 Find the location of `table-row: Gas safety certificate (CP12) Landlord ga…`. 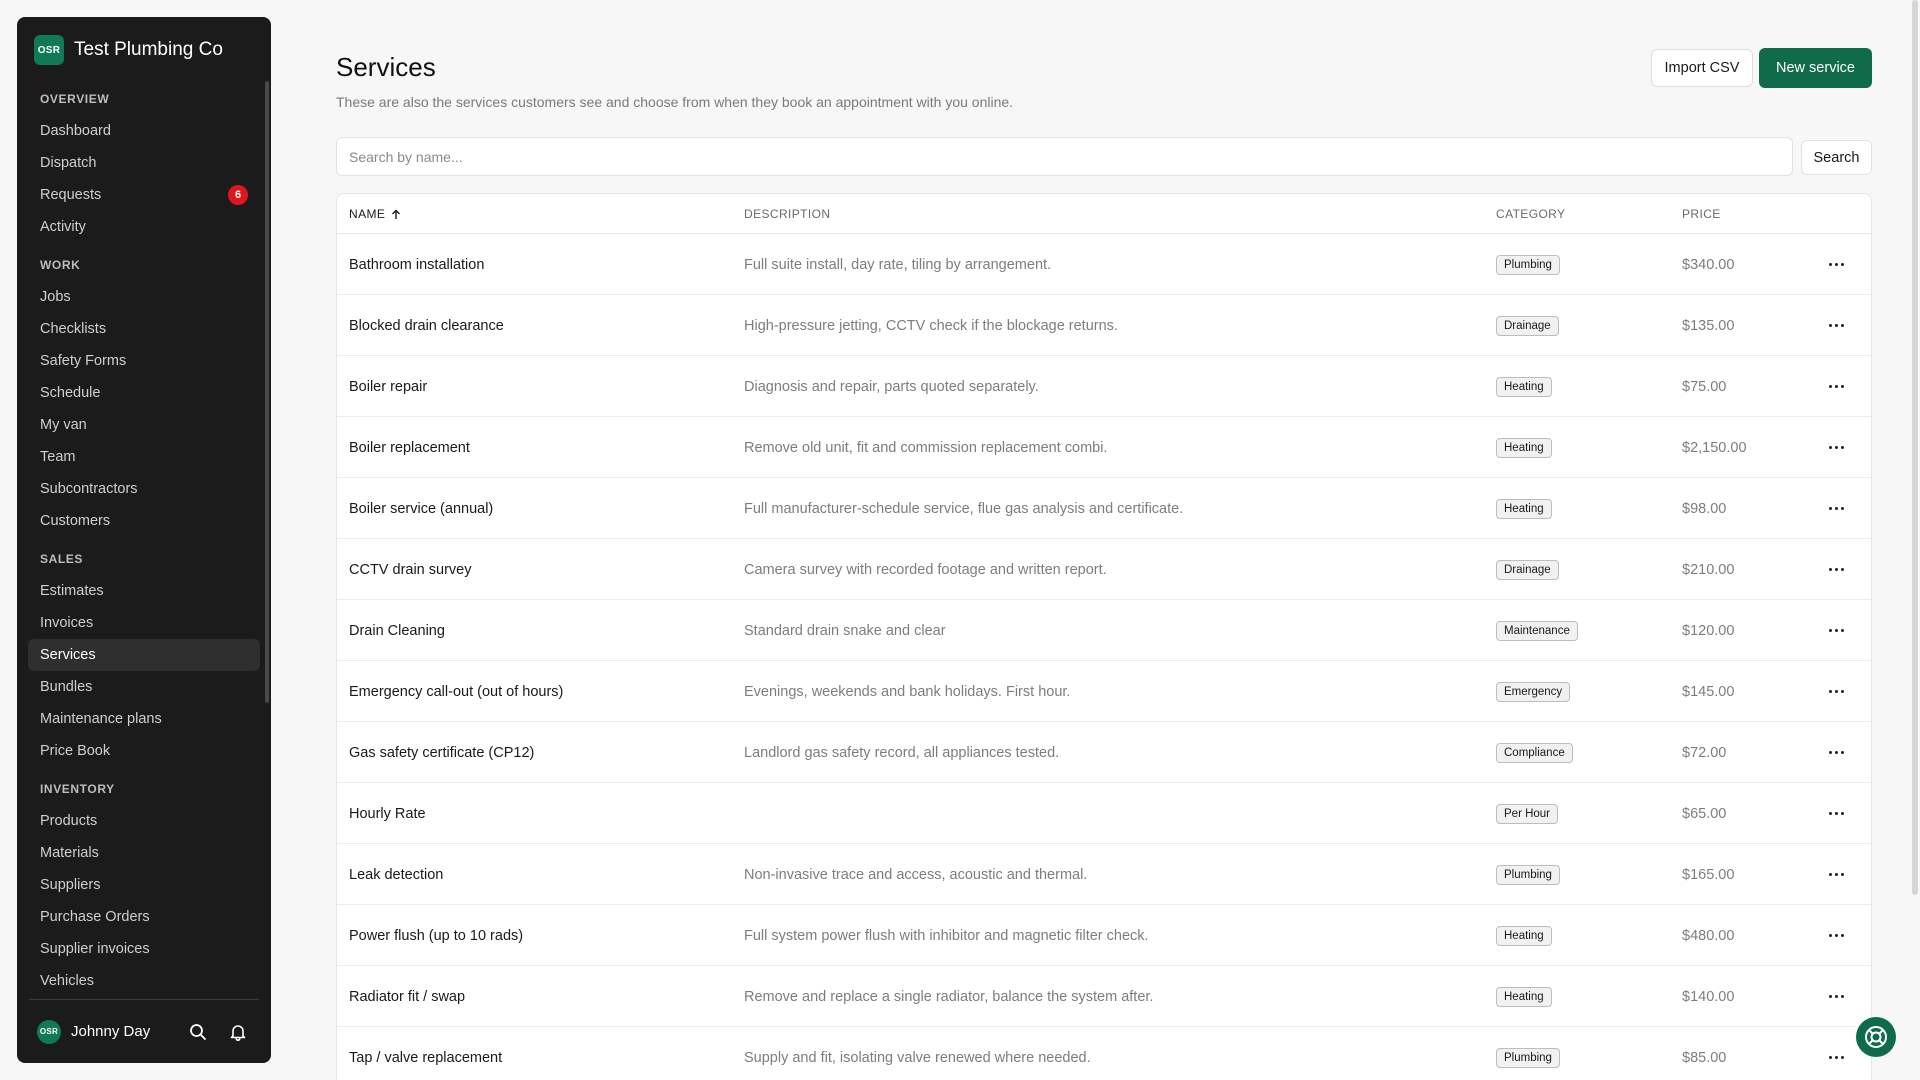

table-row: Gas safety certificate (CP12) Landlord ga… is located at coordinates (1104, 752).